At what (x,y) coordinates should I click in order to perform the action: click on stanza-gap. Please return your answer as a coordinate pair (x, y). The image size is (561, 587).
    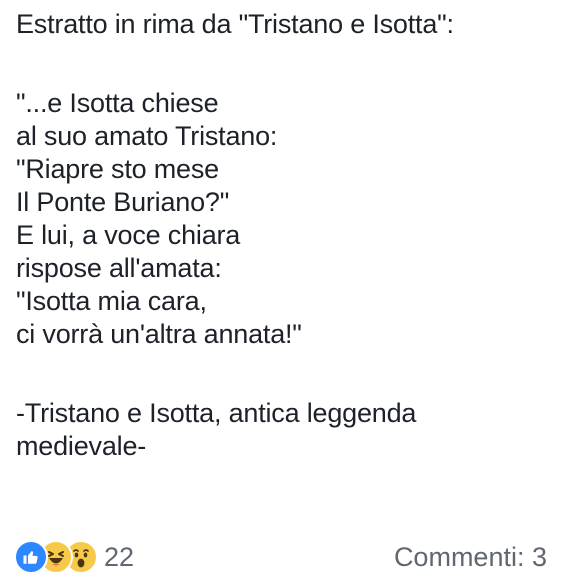
    Looking at the image, I should click on (283, 374).